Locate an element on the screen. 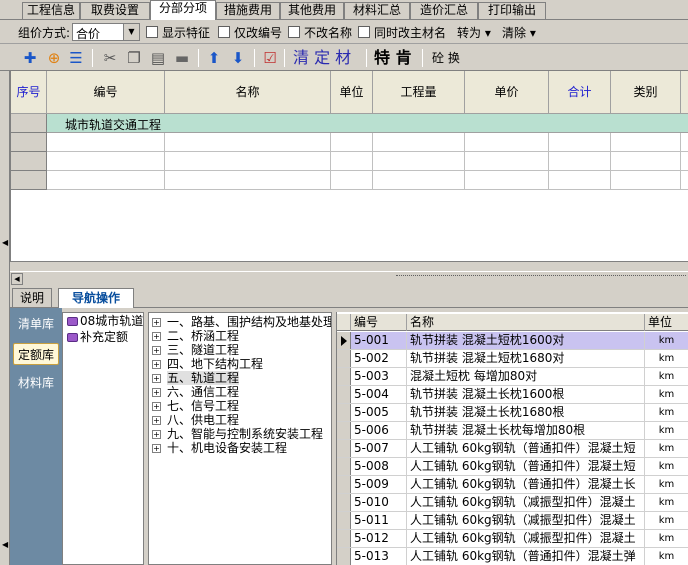  tab-sub-items: 分部分项 is located at coordinates (183, 10).